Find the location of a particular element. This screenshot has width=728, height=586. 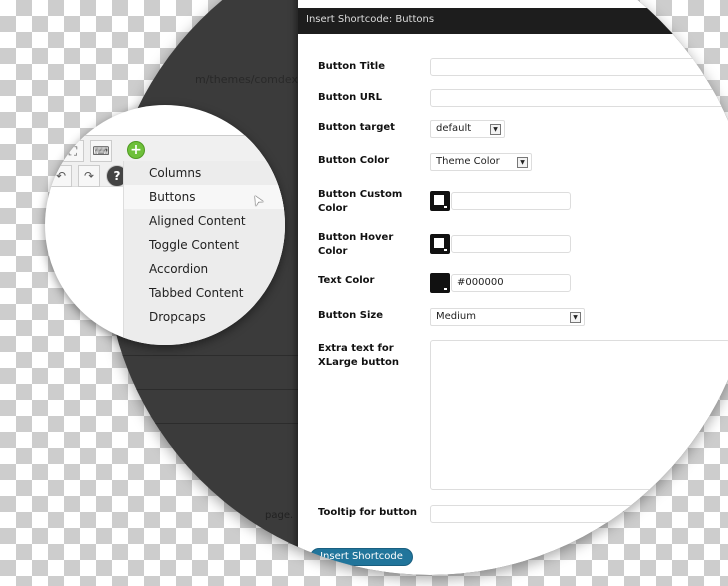

undo-icon: ↶ is located at coordinates (61, 176).